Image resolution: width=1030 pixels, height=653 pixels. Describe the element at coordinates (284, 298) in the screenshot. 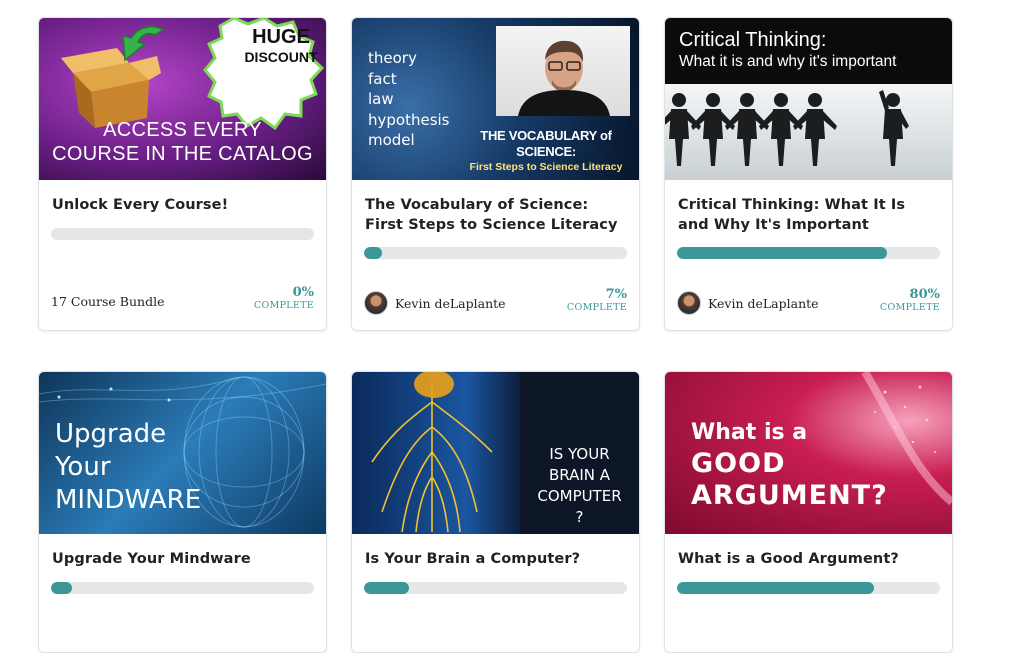

I see `completion-status: 0% COMPLETE` at that location.